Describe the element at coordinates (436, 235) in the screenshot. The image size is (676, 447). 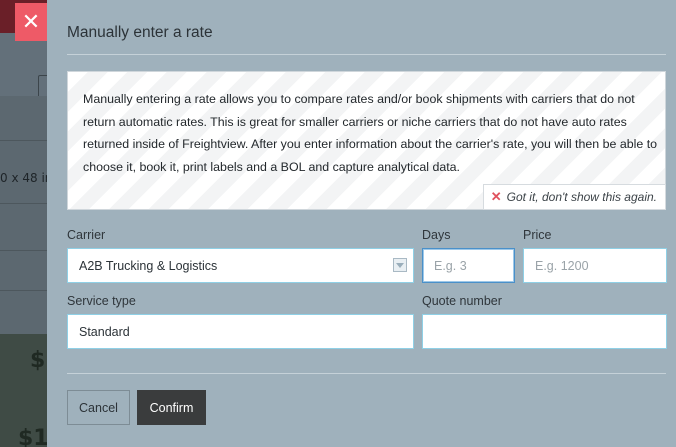
I see `days-label: Days` at that location.